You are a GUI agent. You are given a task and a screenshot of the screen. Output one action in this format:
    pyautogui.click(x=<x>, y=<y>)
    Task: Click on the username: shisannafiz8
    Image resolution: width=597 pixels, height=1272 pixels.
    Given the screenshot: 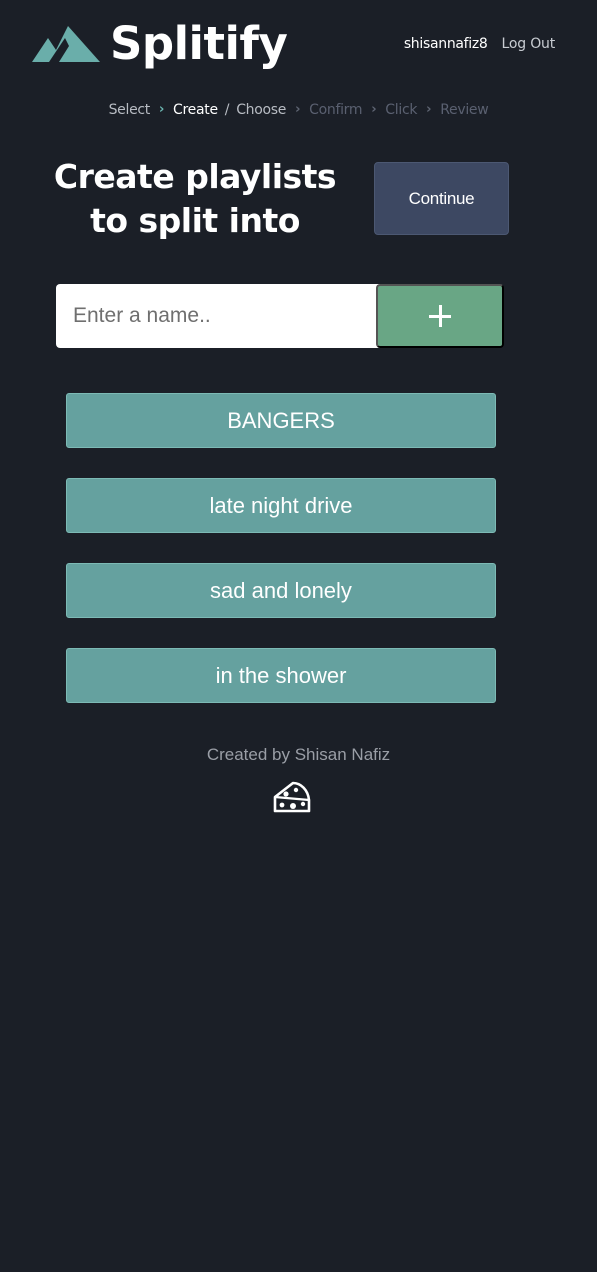 What is the action you would take?
    pyautogui.click(x=445, y=44)
    